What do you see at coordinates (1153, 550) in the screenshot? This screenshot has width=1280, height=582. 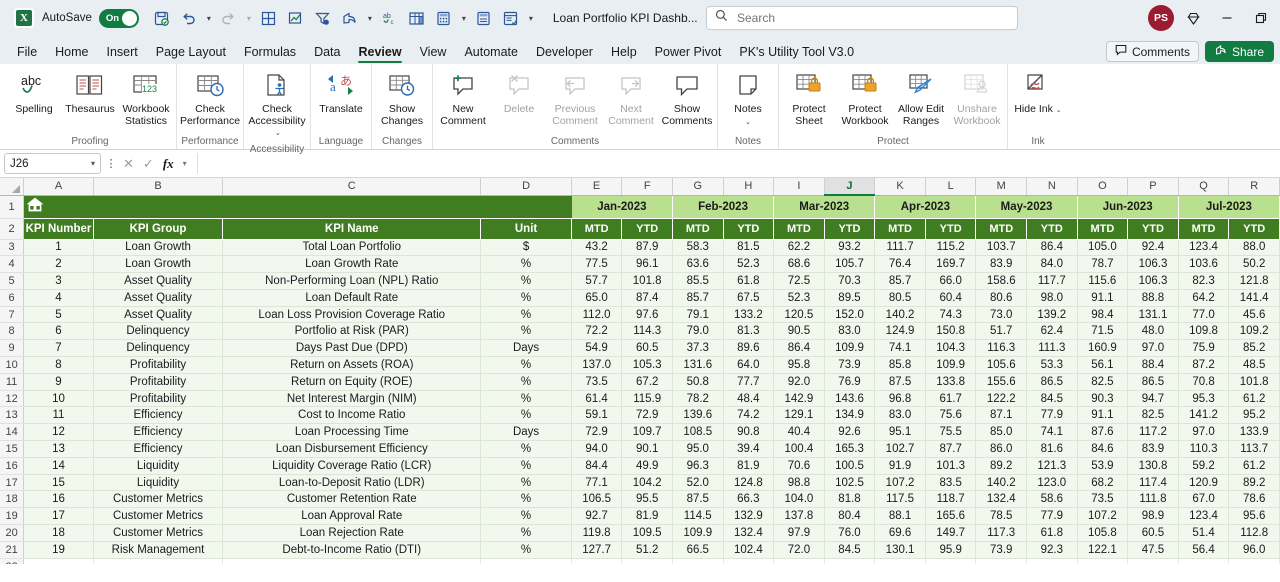 I see `value-cell: 47.5` at bounding box center [1153, 550].